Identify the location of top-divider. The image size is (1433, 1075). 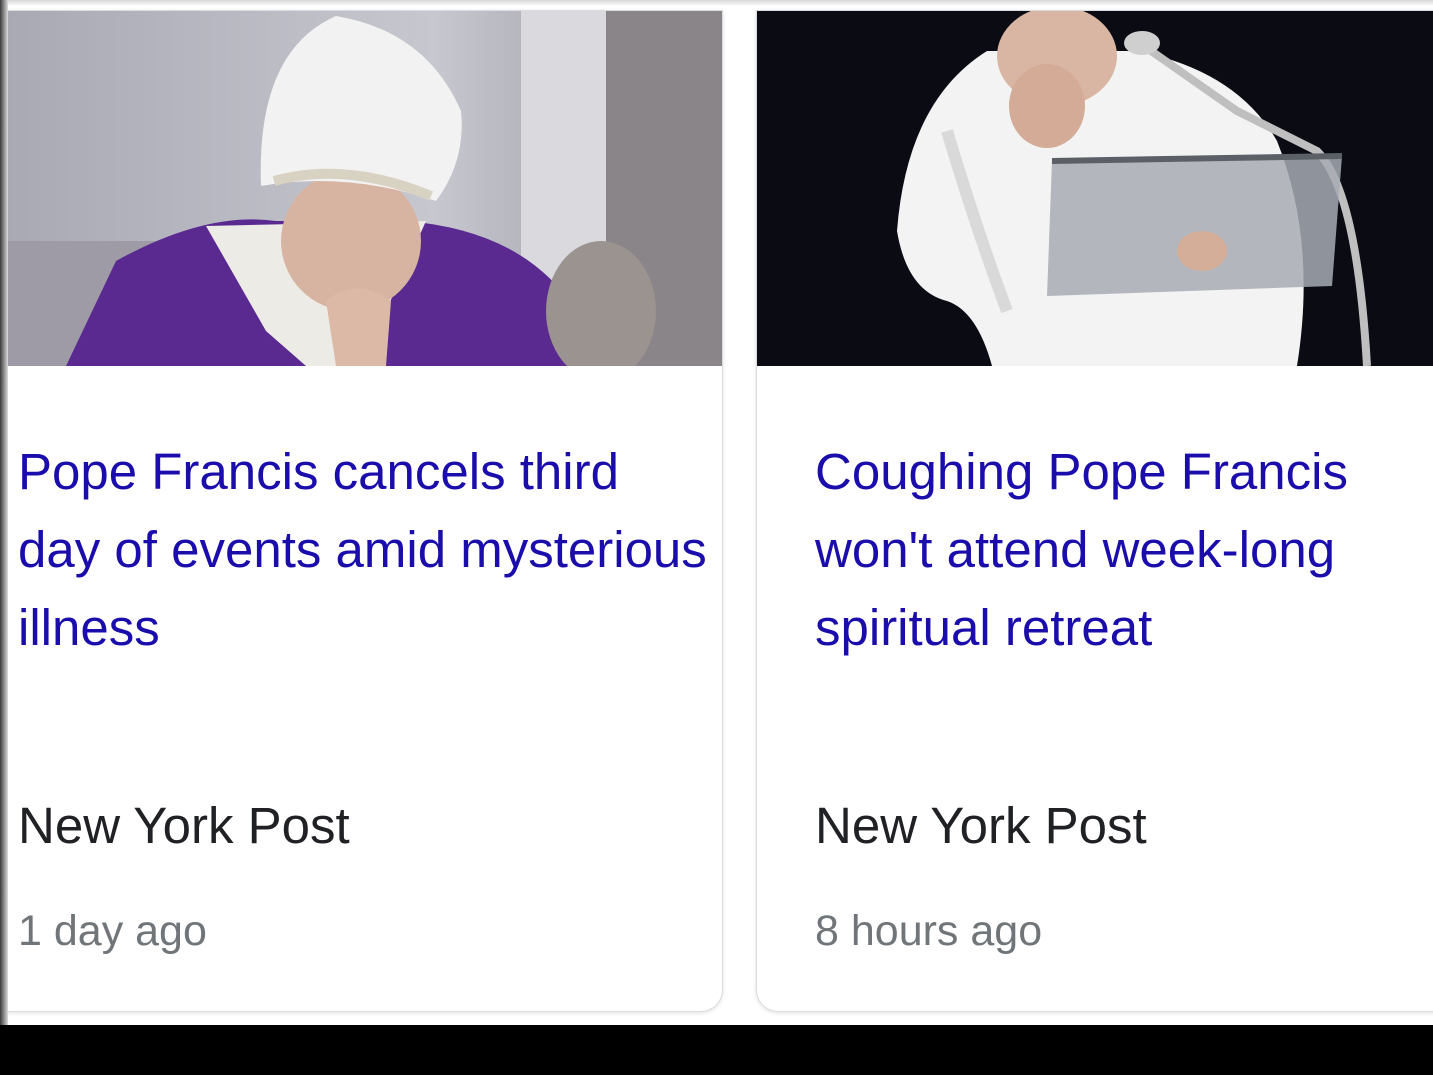
(716, 3).